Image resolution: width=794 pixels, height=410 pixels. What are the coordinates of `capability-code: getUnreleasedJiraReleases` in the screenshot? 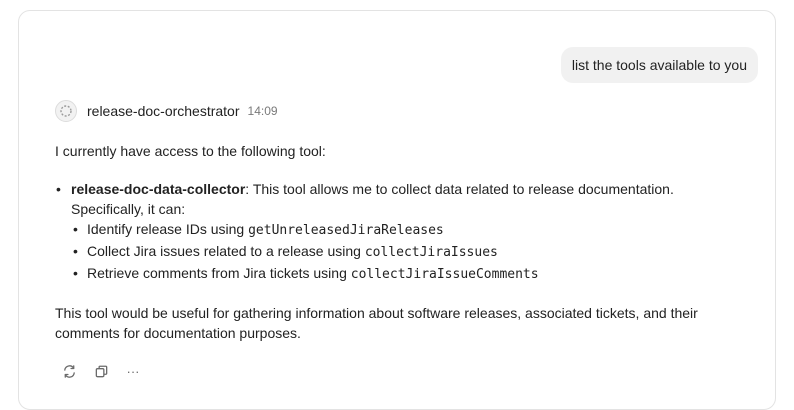 It's located at (346, 230).